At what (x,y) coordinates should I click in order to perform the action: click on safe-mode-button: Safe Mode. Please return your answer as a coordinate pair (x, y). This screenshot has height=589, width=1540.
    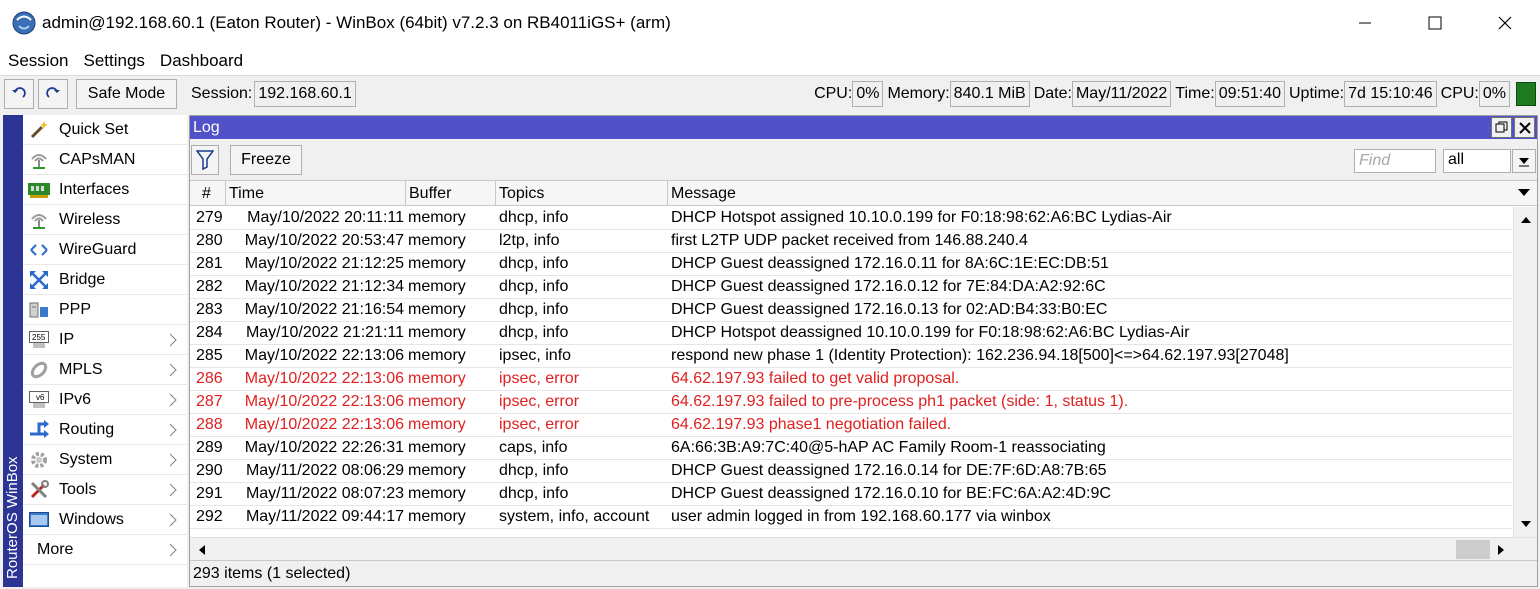
    Looking at the image, I should click on (126, 94).